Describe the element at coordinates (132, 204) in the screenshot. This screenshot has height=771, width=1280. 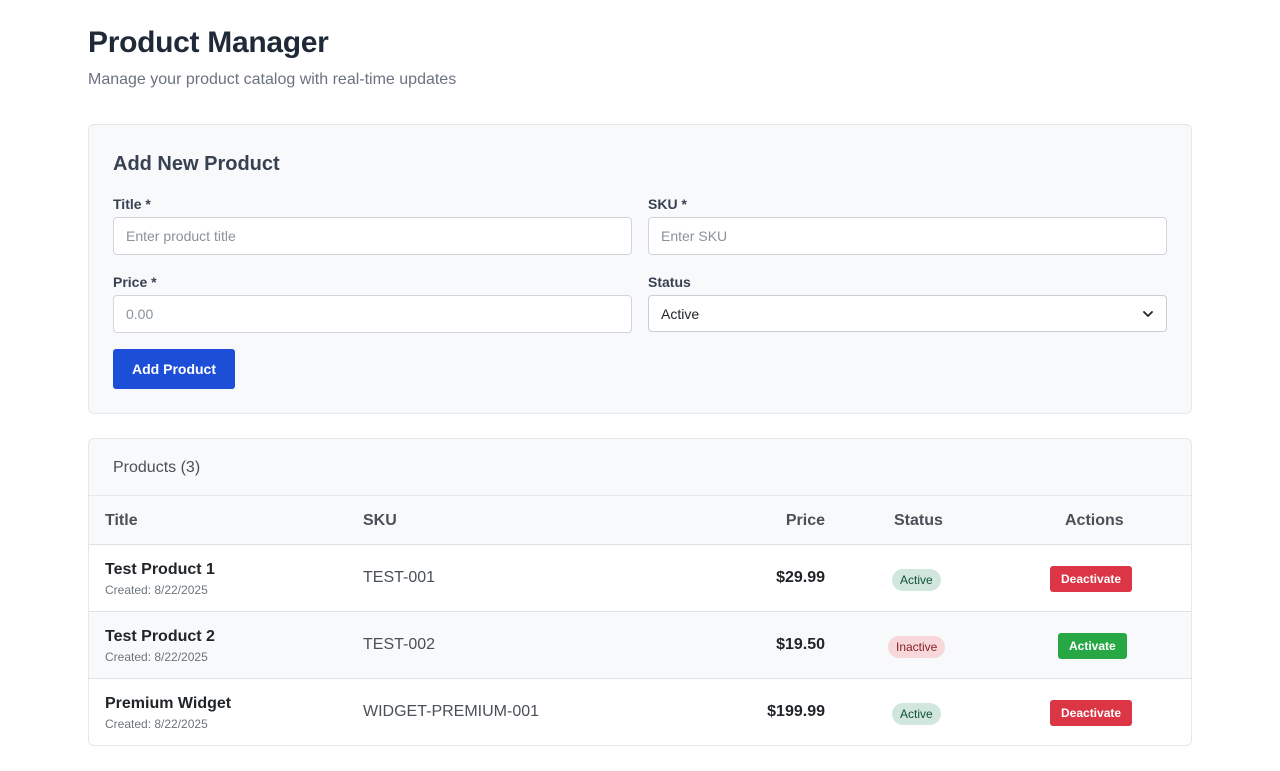
I see `title-label: Title *` at that location.